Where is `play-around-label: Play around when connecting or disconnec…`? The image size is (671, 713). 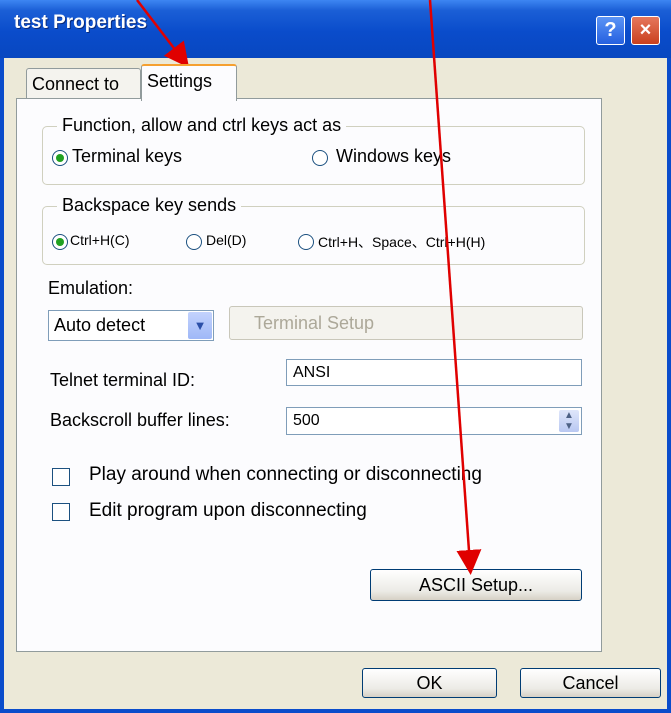 play-around-label: Play around when connecting or disconnec… is located at coordinates (285, 475).